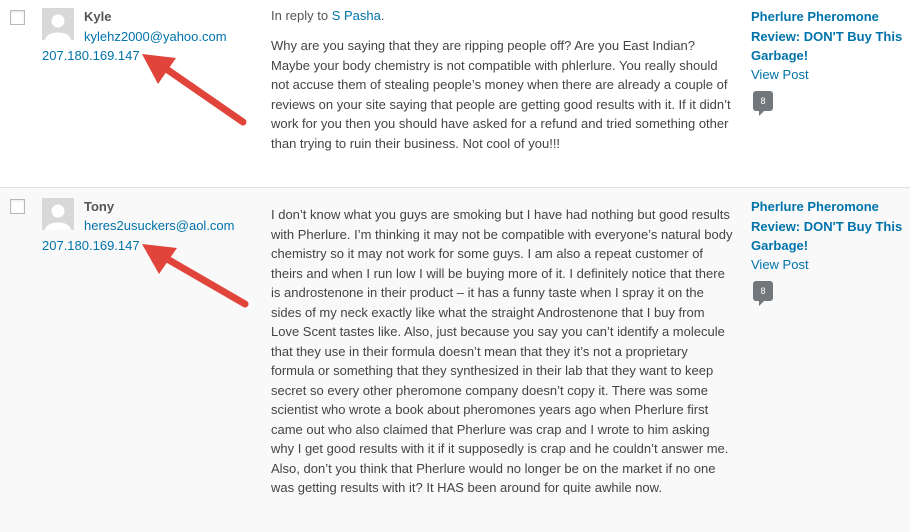 The height and width of the screenshot is (532, 910). What do you see at coordinates (159, 225) in the screenshot?
I see `comment-author-email: heres2usuckers@aol.com` at bounding box center [159, 225].